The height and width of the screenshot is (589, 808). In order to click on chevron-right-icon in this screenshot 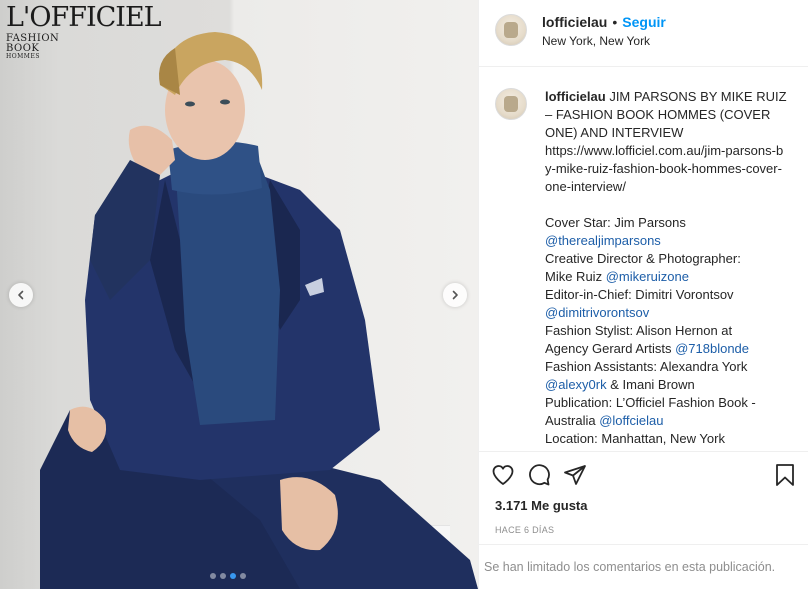, I will do `click(455, 295)`.